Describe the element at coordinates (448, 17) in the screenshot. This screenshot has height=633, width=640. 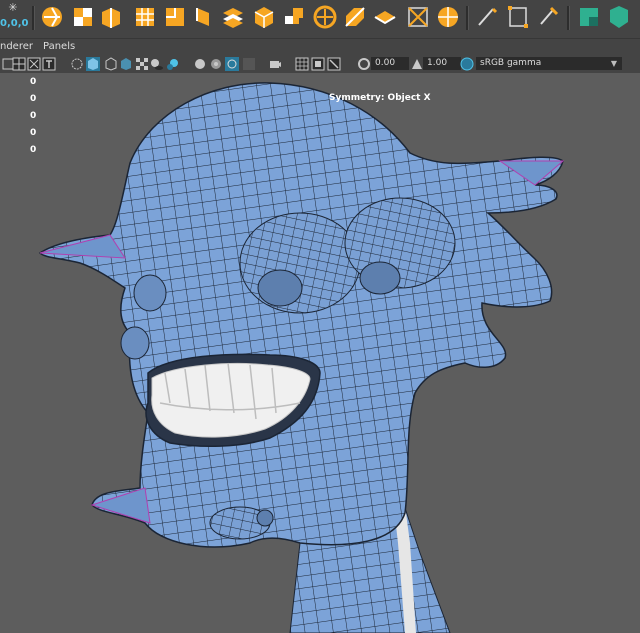
I see `shelf-soccer-icon` at that location.